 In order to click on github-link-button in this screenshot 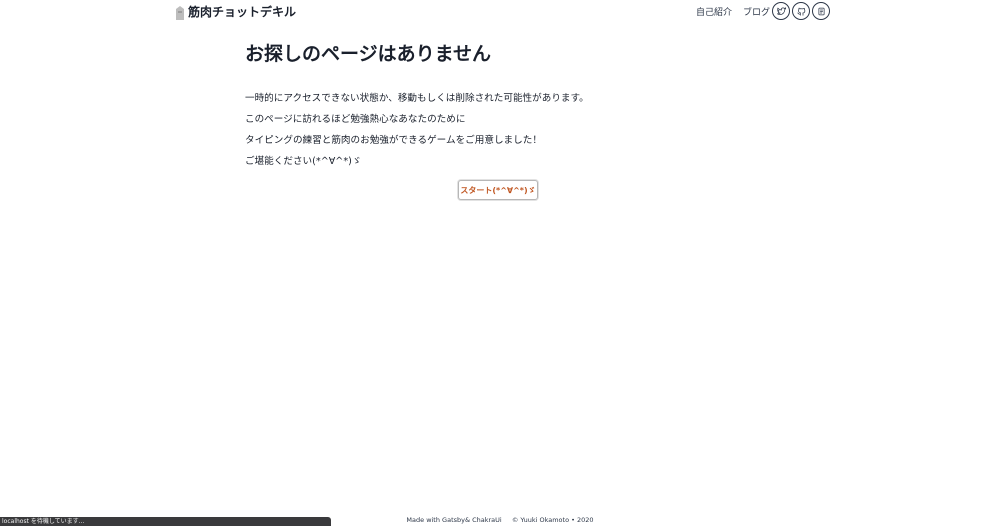, I will do `click(801, 11)`.